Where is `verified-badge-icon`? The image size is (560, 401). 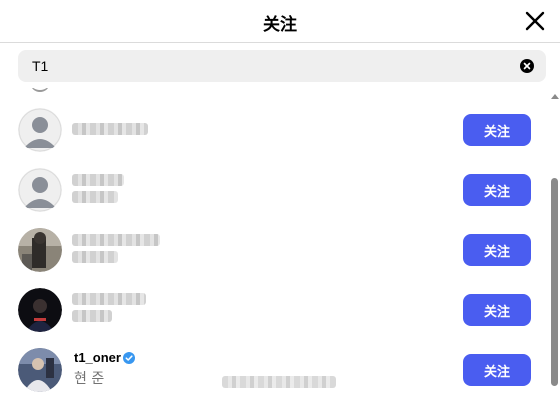
verified-badge-icon is located at coordinates (129, 358).